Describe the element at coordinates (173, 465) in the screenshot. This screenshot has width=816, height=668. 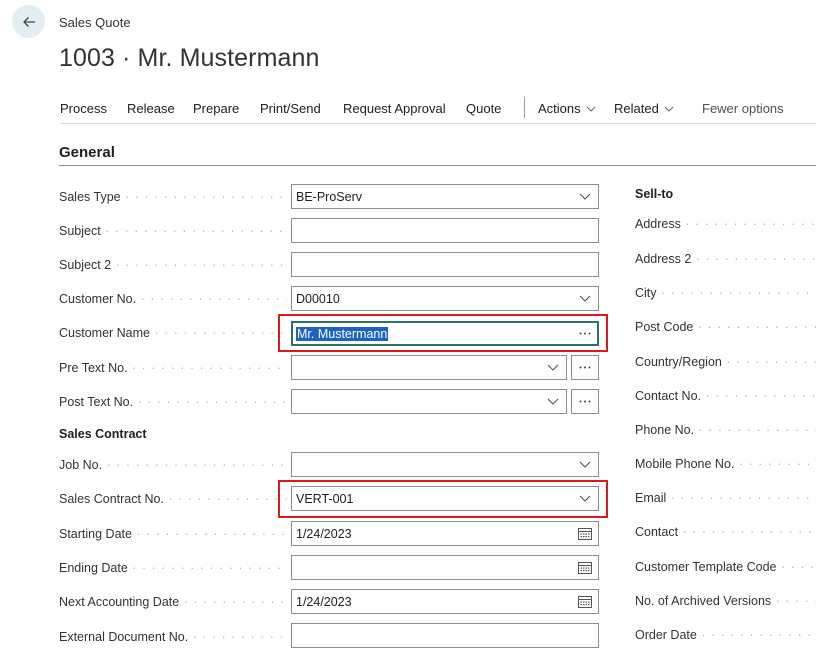
I see `job-no-label: Job No.` at that location.